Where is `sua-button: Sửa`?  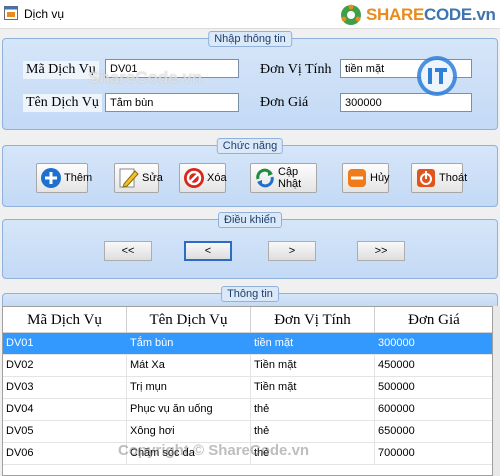 sua-button: Sửa is located at coordinates (138, 178).